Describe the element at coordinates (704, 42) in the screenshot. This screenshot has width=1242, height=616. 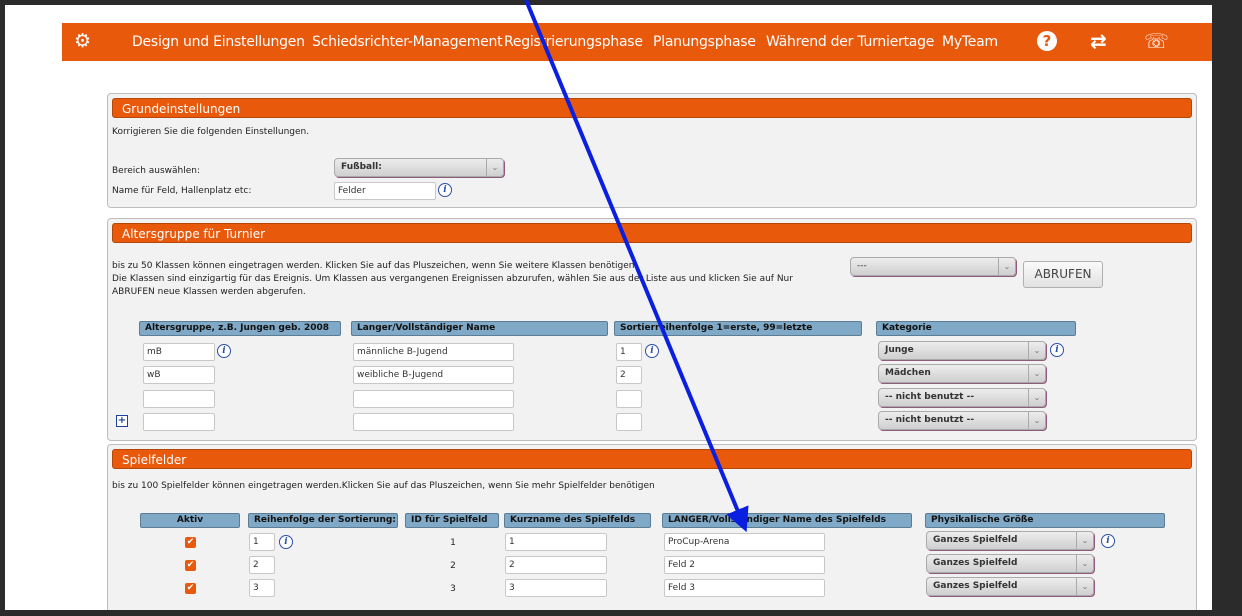
I see `nav-planung: Planungsphase` at that location.